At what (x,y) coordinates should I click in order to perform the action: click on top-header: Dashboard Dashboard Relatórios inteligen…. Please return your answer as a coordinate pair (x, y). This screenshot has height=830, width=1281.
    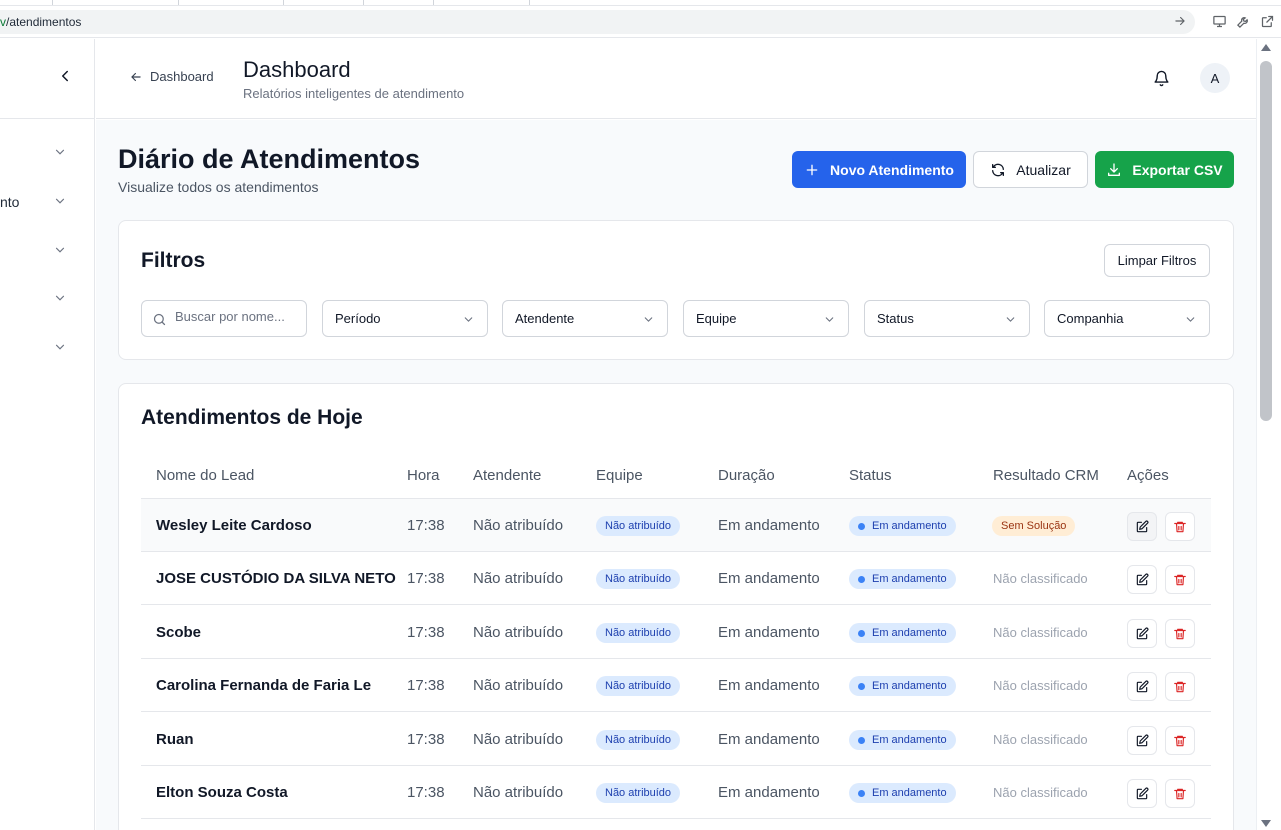
    Looking at the image, I should click on (676, 79).